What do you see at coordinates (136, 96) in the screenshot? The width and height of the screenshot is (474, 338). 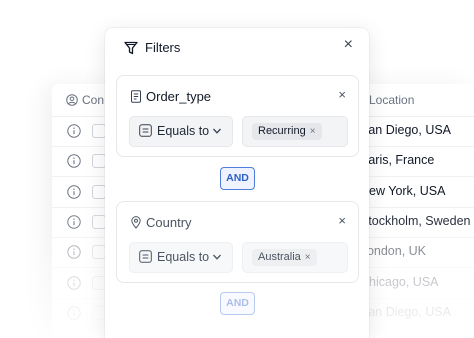 I see `document-icon` at bounding box center [136, 96].